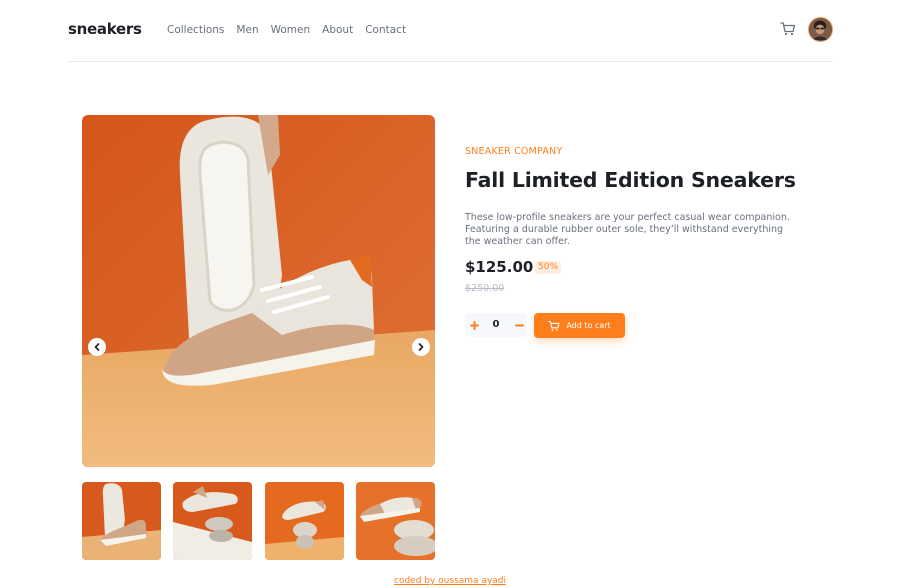 The width and height of the screenshot is (900, 588). Describe the element at coordinates (485, 288) in the screenshot. I see `original-price: $250.00` at that location.